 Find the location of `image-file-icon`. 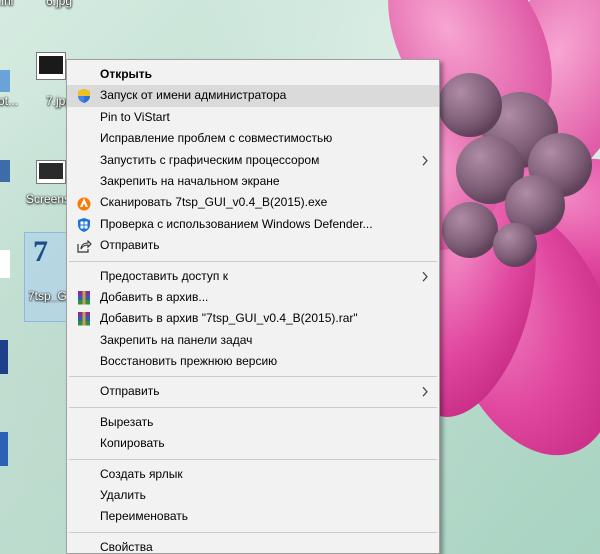

image-file-icon is located at coordinates (51, 68).